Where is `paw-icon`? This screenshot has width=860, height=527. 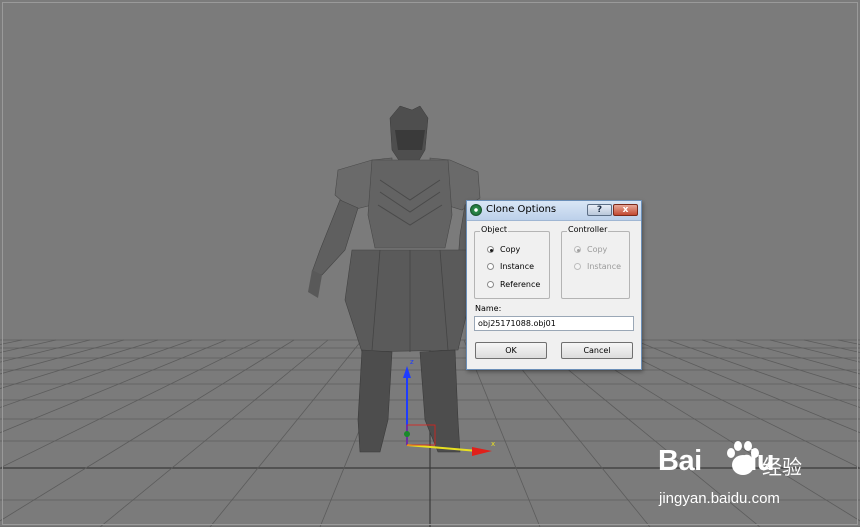 paw-icon is located at coordinates (743, 458).